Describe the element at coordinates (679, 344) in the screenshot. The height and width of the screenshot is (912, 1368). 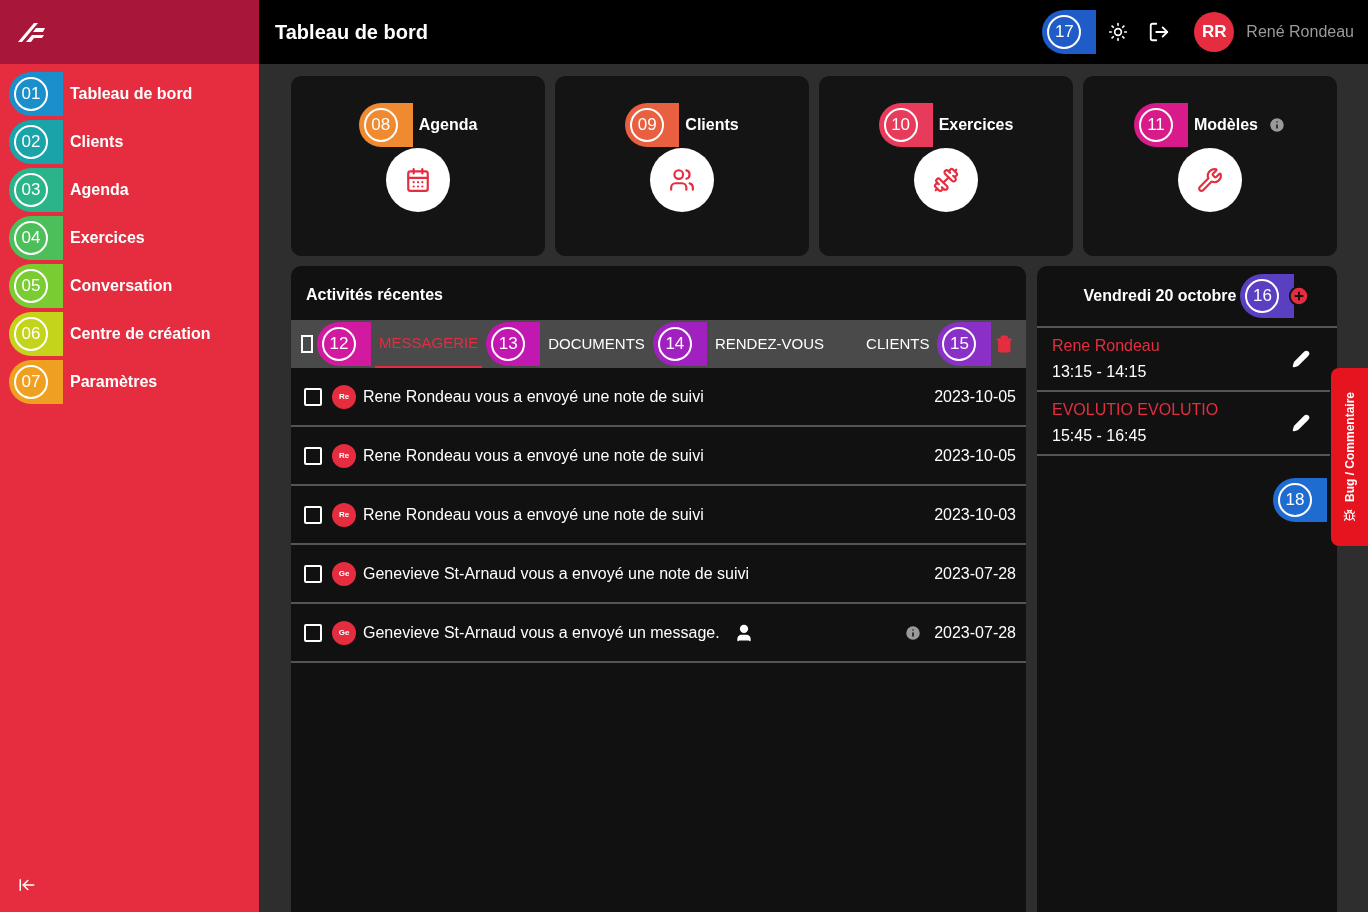
I see `number-badge: 14` at that location.